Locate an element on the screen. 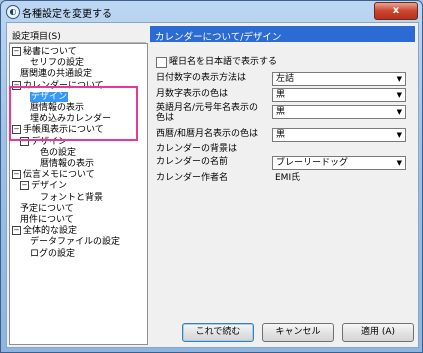  tree-item-label: 暦情報の表示 is located at coordinates (67, 164).